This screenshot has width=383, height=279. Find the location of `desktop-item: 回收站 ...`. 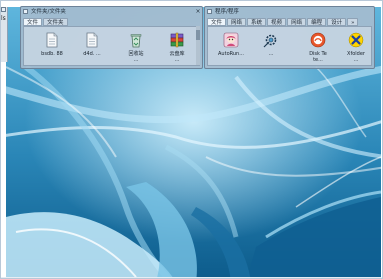

desktop-item: 回收站 ... is located at coordinates (136, 47).